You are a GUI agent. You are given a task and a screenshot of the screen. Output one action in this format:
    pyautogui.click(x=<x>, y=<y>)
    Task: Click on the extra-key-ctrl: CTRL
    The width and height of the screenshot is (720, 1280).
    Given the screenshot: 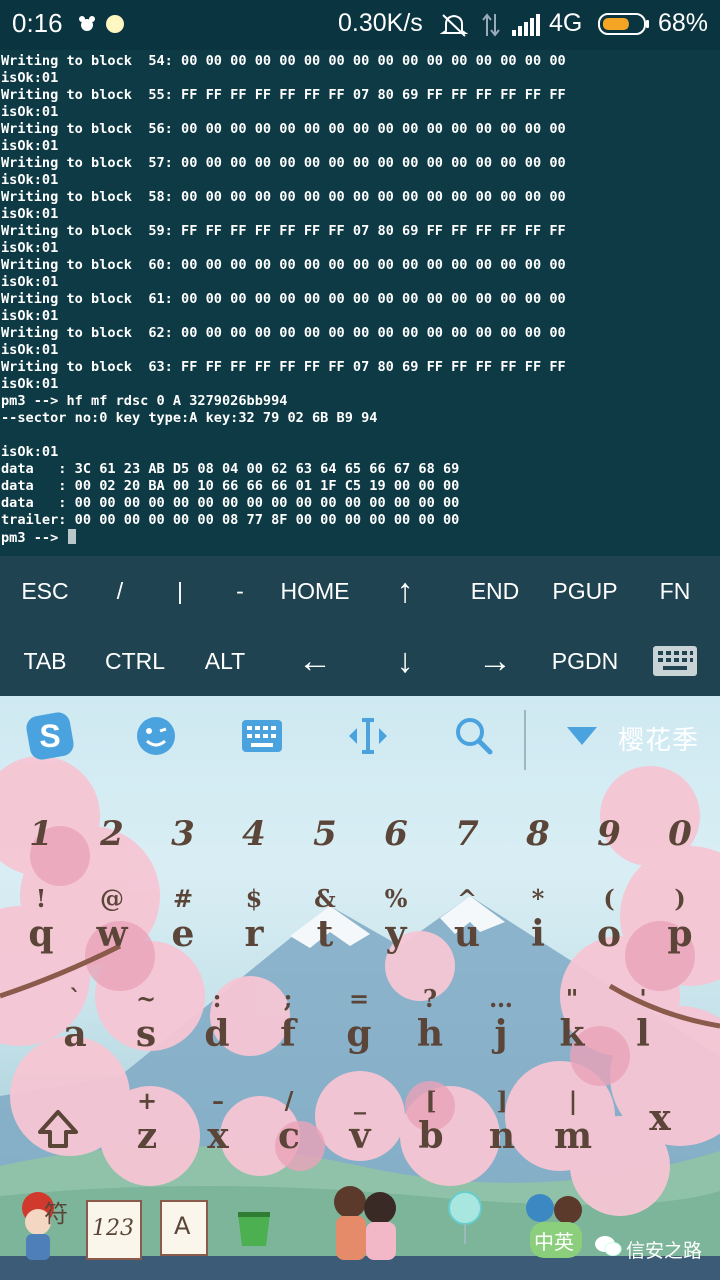 What is the action you would take?
    pyautogui.click(x=135, y=661)
    